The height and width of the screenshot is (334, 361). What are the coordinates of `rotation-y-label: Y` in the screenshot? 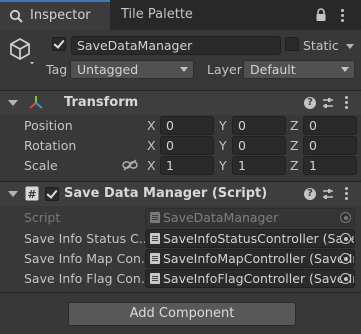 It's located at (223, 145).